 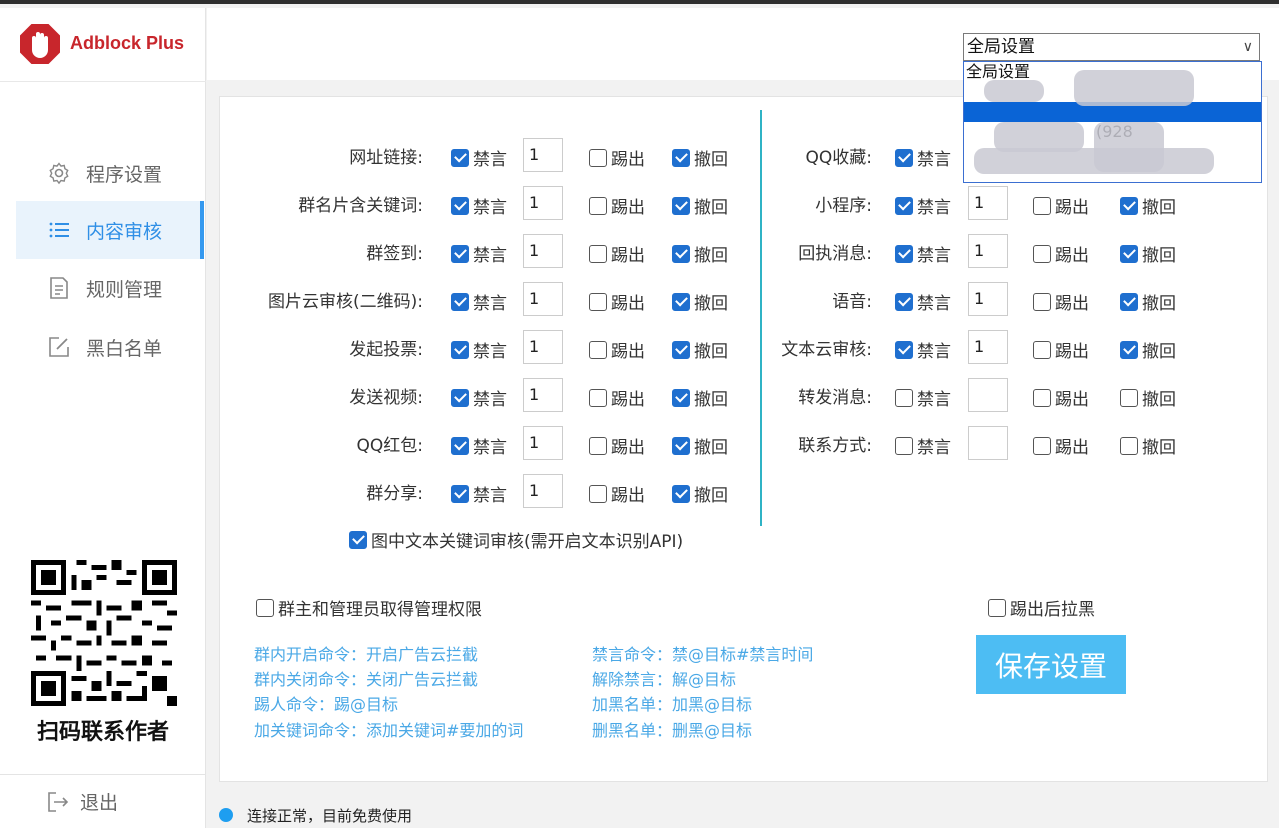 What do you see at coordinates (672, 704) in the screenshot?
I see `command-hint: 加黑名单：加黑@目标` at bounding box center [672, 704].